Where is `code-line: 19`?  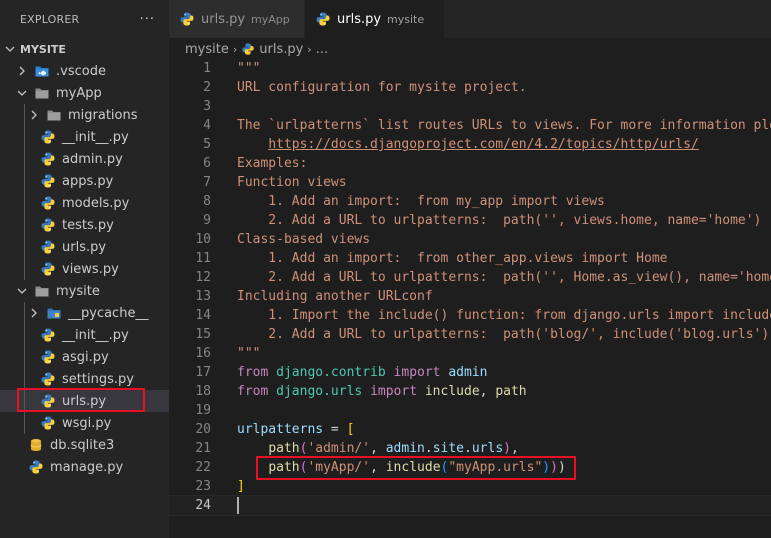 code-line: 19 is located at coordinates (470, 410).